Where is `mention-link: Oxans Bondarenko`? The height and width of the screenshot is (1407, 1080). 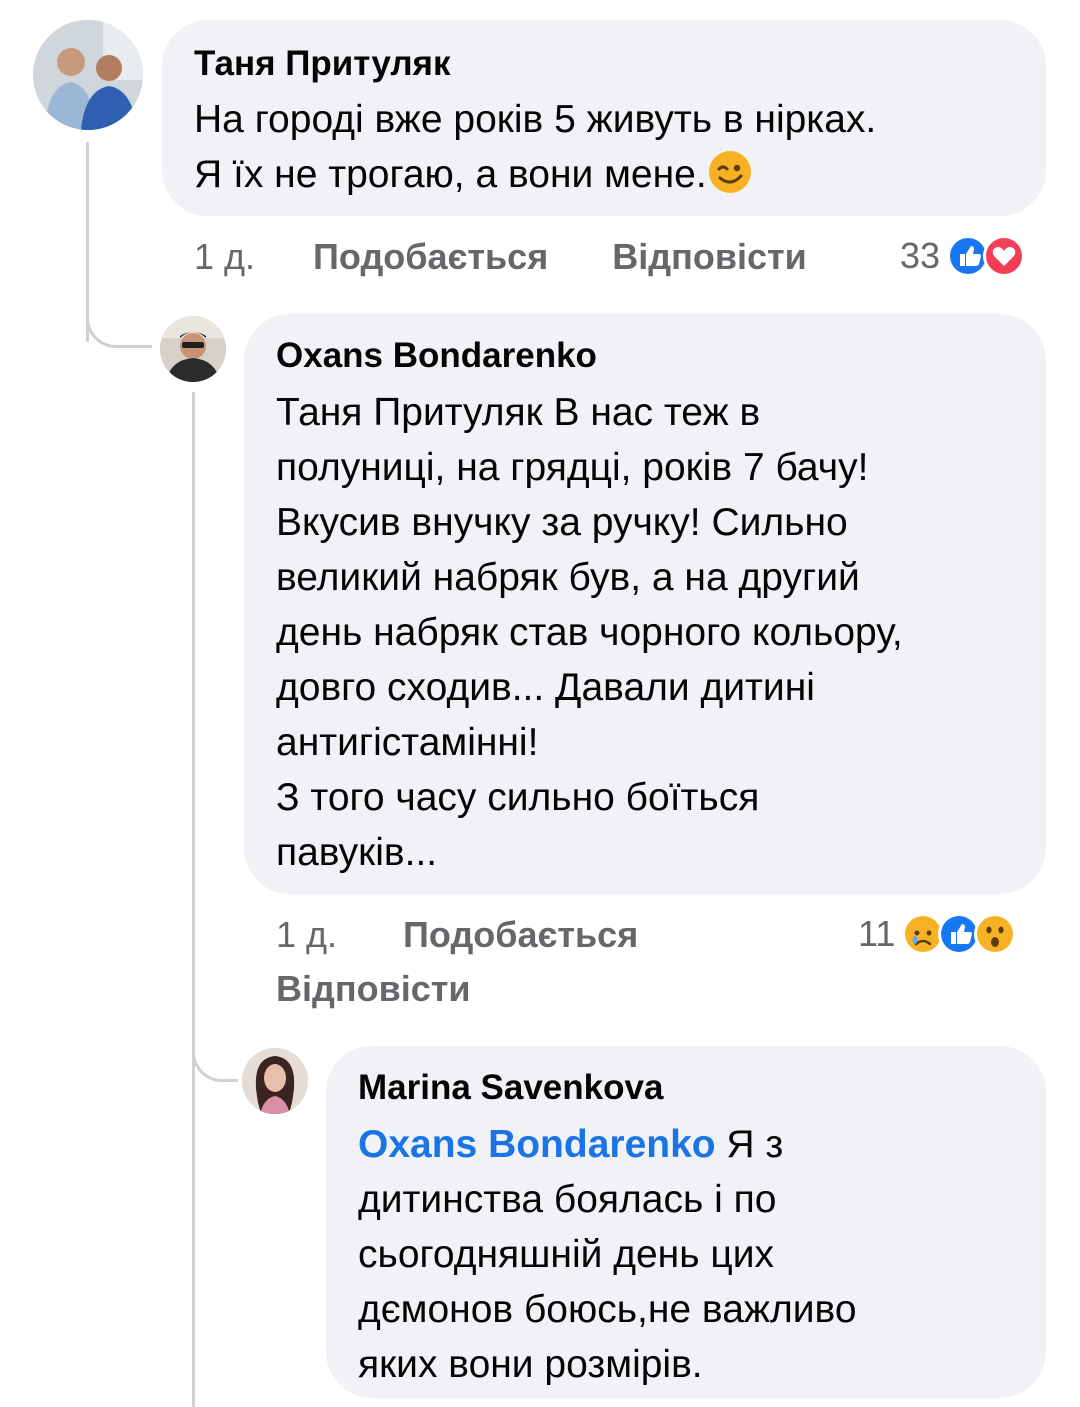
mention-link: Oxans Bondarenko is located at coordinates (537, 1144).